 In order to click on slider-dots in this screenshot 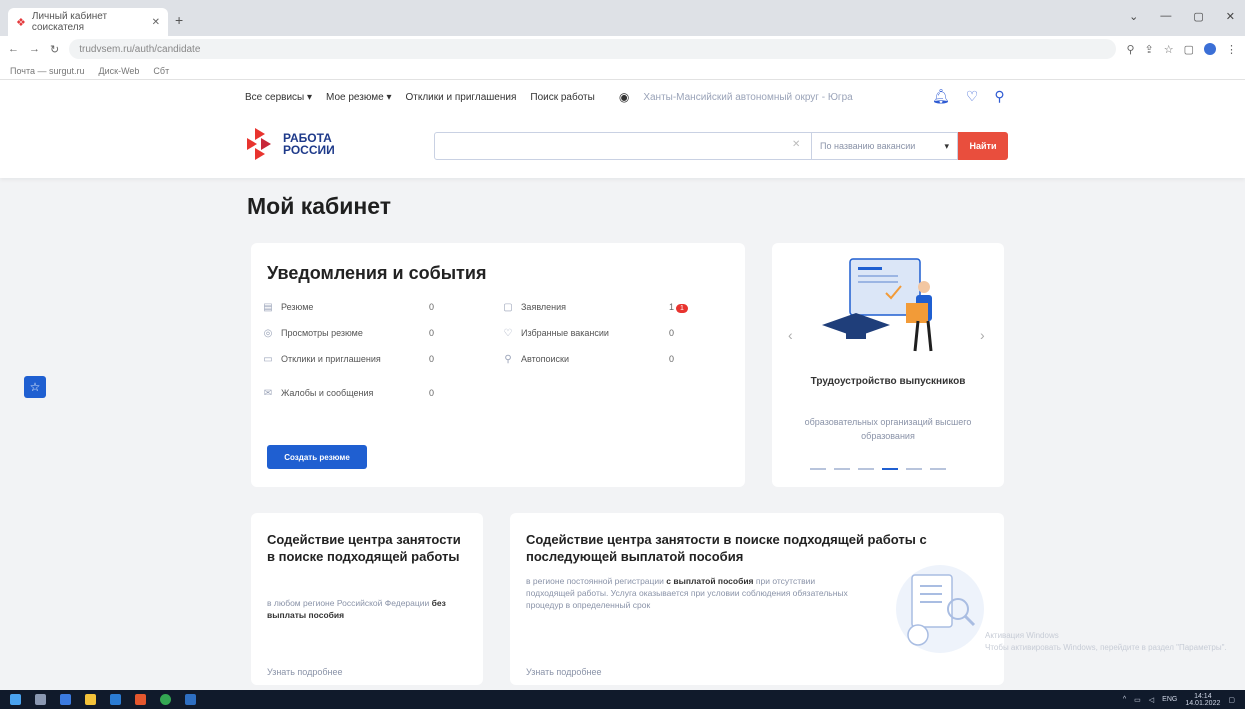, I will do `click(878, 469)`.